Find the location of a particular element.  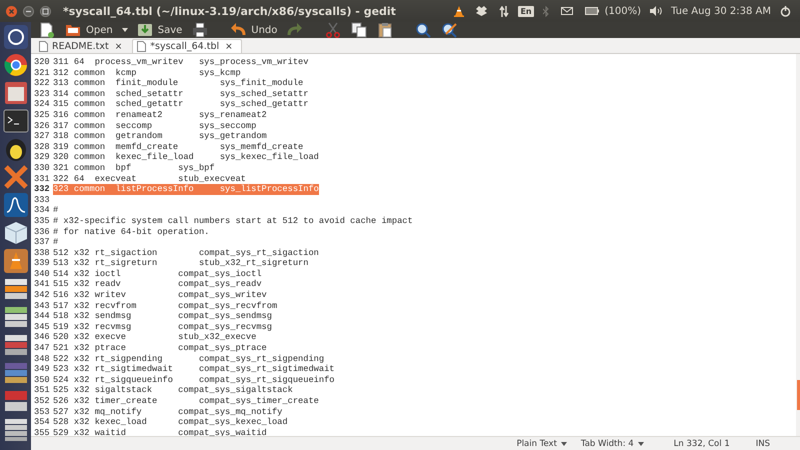

caret-icon is located at coordinates (125, 30).